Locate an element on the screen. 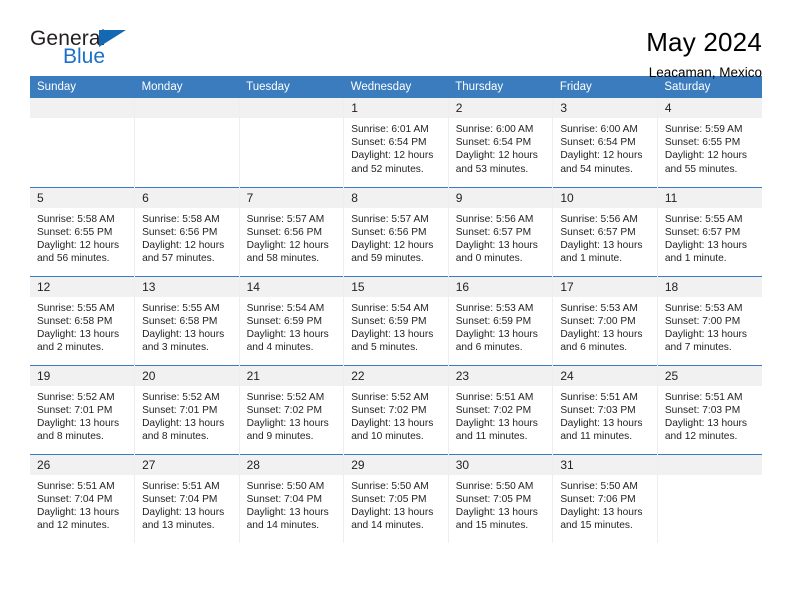  day-number: 6 is located at coordinates (187, 197).